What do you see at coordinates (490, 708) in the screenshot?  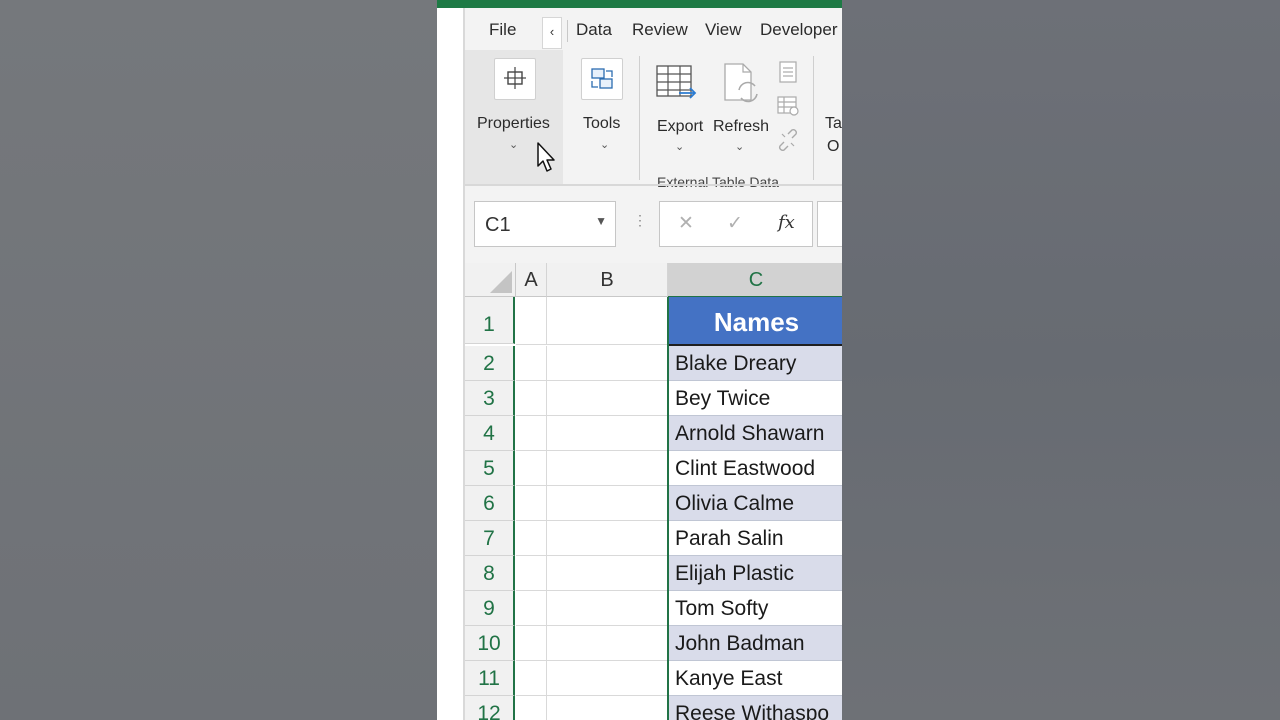 I see `row-header: 12` at bounding box center [490, 708].